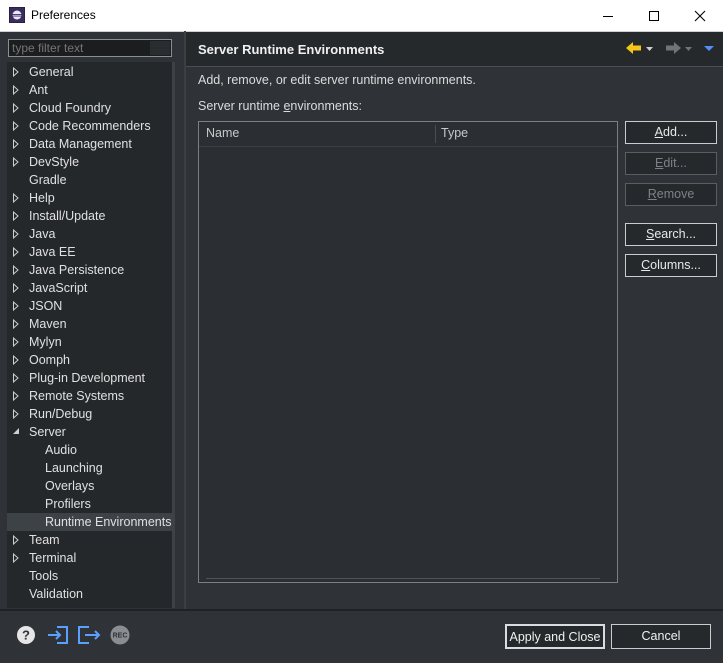 The height and width of the screenshot is (663, 723). What do you see at coordinates (90, 216) in the screenshot?
I see `tree-item-install-update: Install/Update` at bounding box center [90, 216].